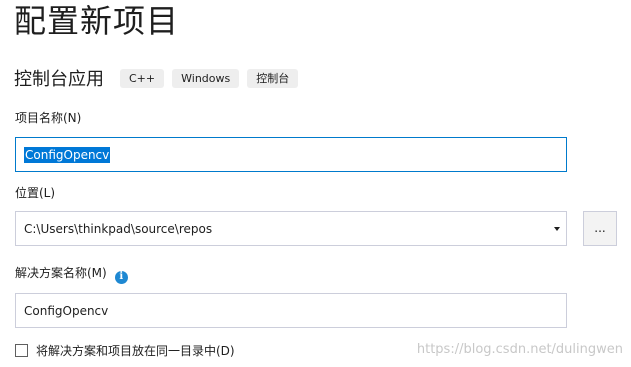 The width and height of the screenshot is (631, 367). What do you see at coordinates (61, 273) in the screenshot?
I see `solution-name-label: 解决方案名称(M)` at bounding box center [61, 273].